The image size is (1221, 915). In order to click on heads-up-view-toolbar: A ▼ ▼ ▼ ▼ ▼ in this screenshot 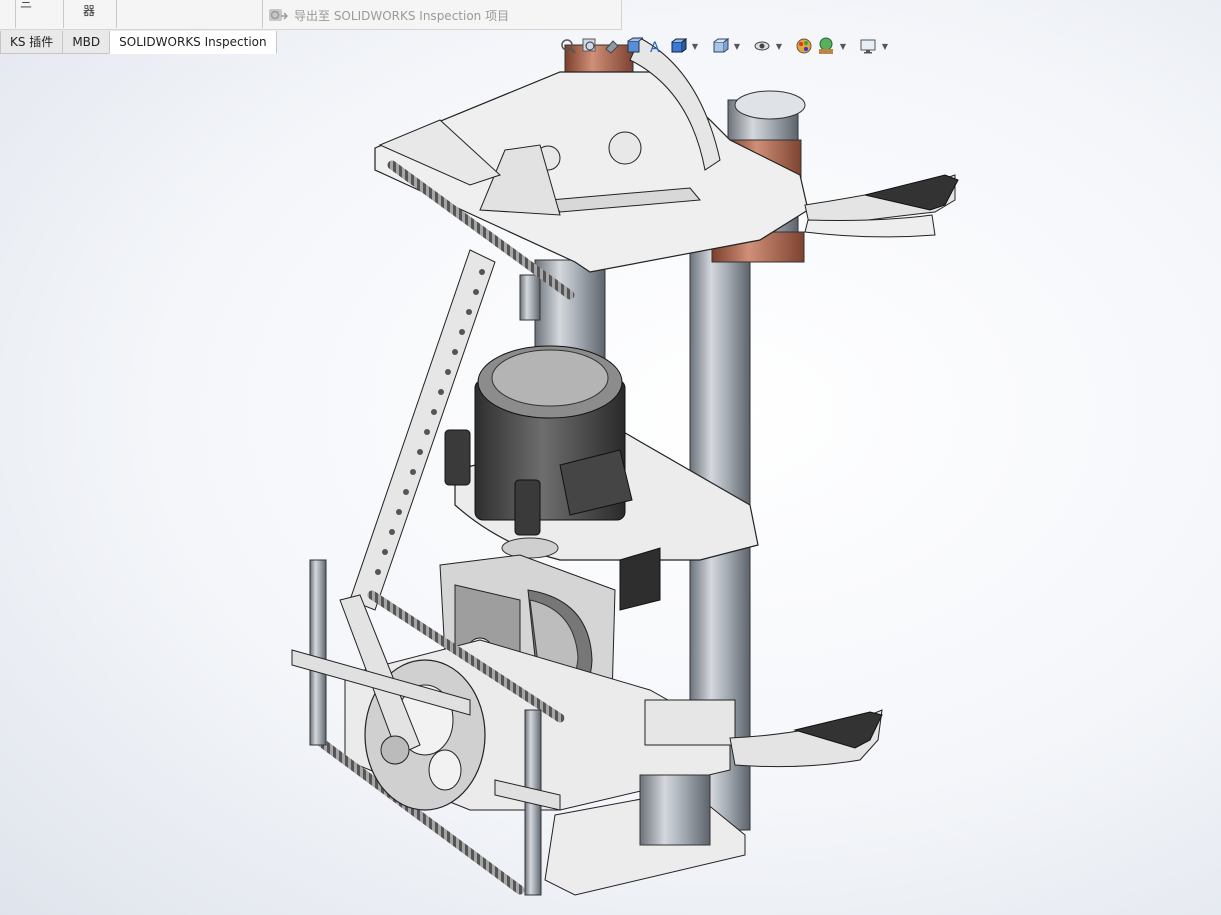, I will do `click(724, 46)`.